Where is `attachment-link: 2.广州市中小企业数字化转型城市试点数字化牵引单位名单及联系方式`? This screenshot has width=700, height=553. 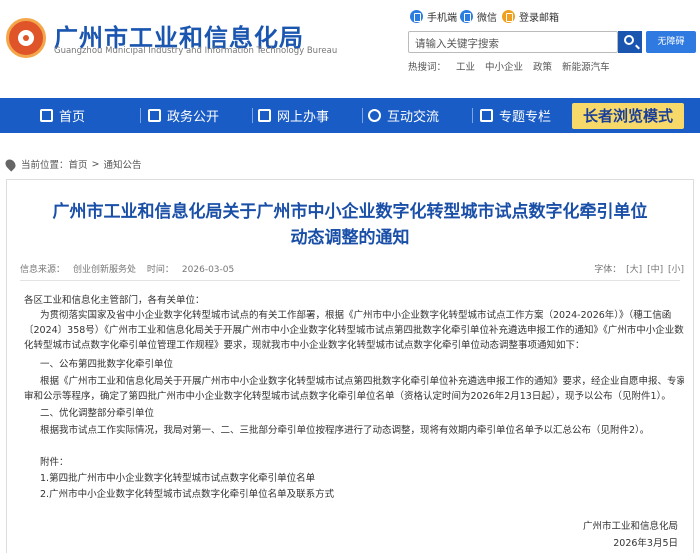 attachment-link: 2.广州市中小企业数字化转型城市试点数字化牵引单位名单及联系方式 is located at coordinates (362, 494).